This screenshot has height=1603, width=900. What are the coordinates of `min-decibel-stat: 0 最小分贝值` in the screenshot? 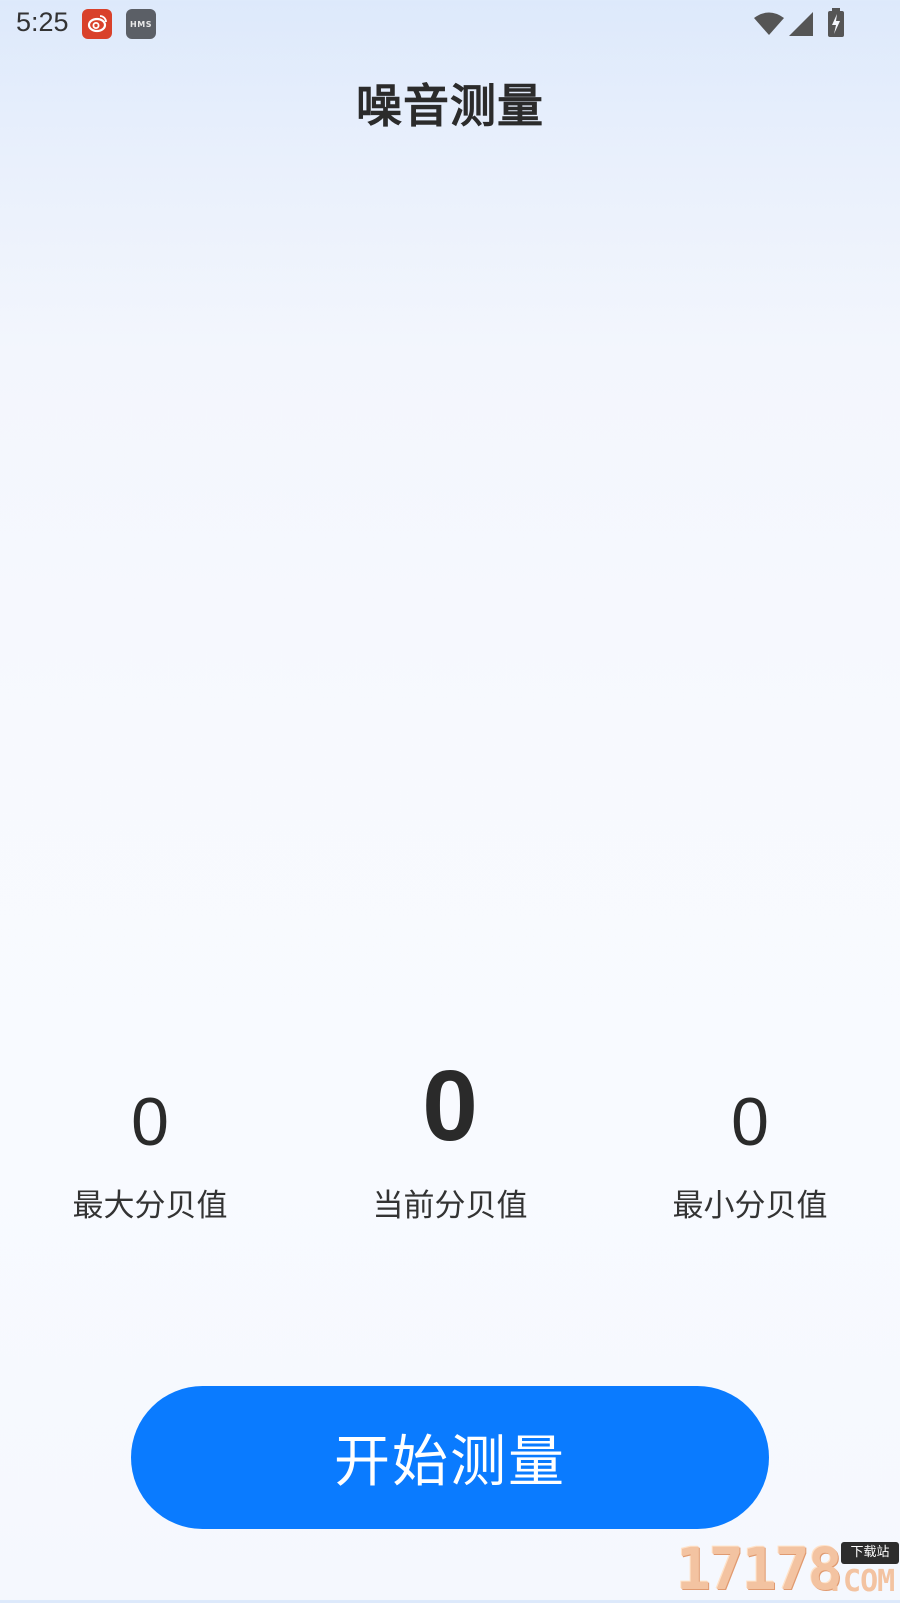 It's located at (750, 1137).